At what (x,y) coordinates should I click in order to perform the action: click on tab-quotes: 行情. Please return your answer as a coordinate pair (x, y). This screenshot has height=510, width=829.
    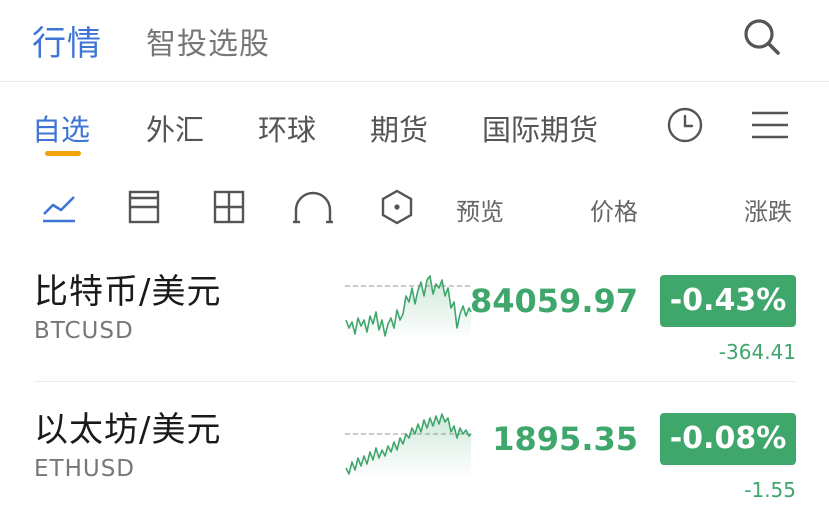
    Looking at the image, I should click on (67, 40).